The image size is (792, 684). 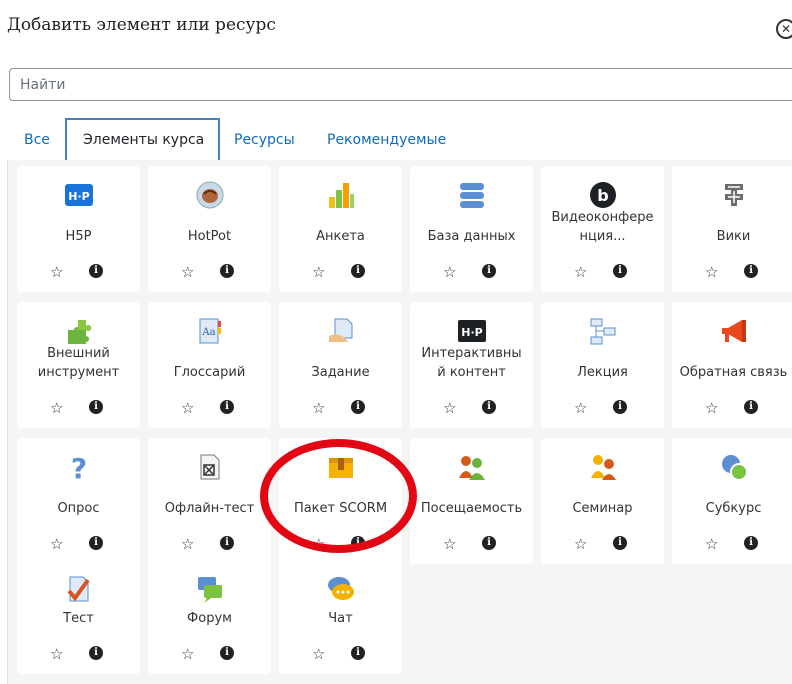 I want to click on subcourse-icon, so click(x=732, y=467).